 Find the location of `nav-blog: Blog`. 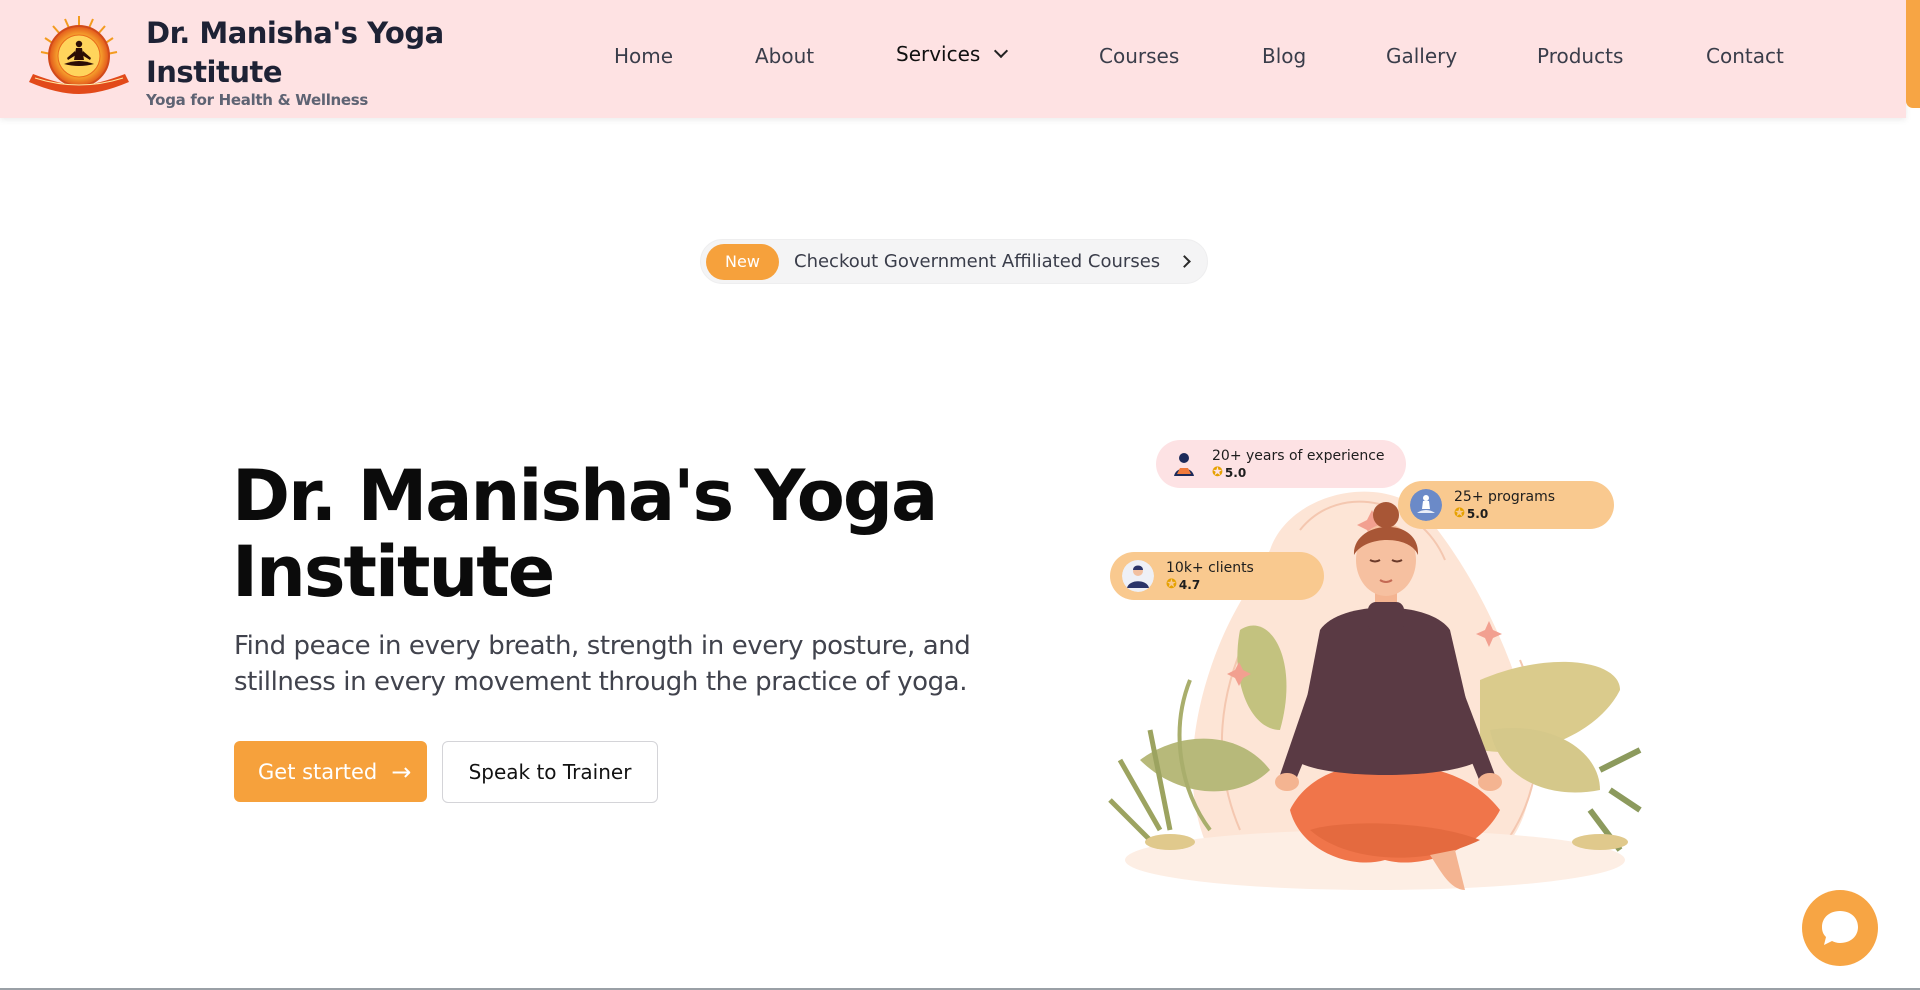

nav-blog: Blog is located at coordinates (1284, 56).